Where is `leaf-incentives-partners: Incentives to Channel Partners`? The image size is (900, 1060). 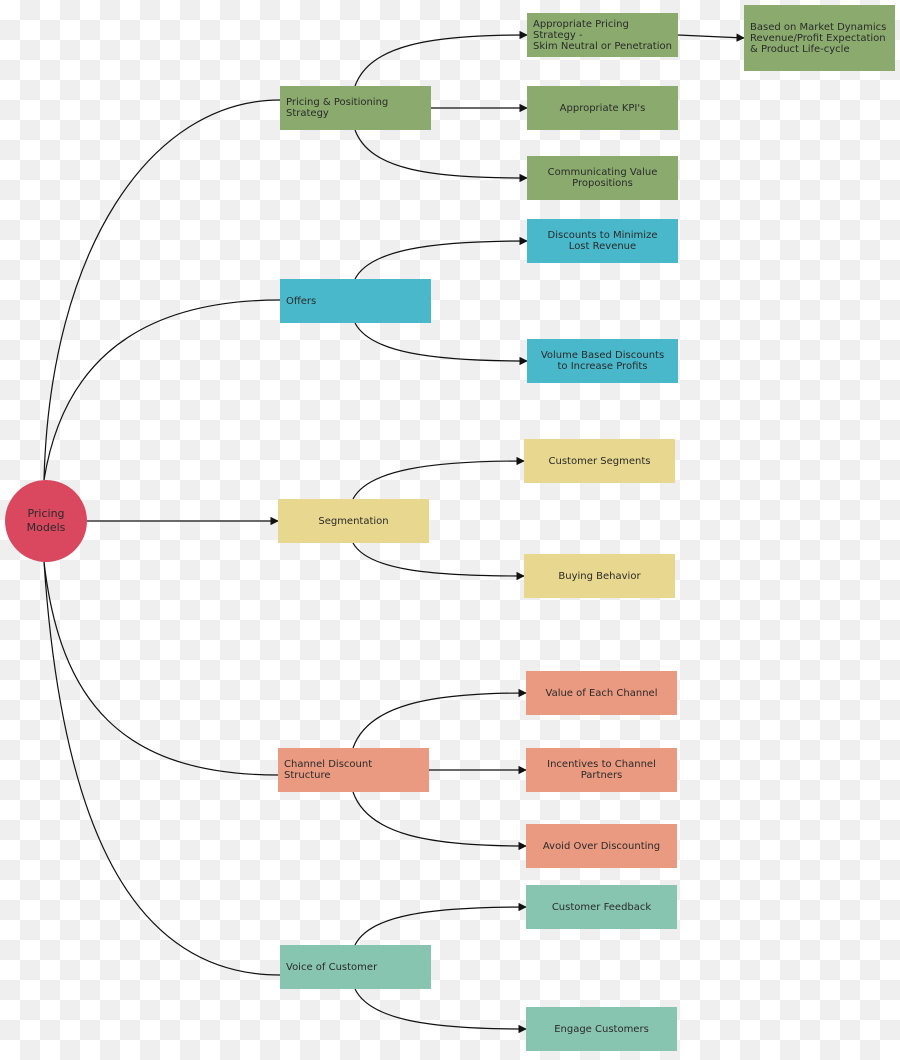
leaf-incentives-partners: Incentives to Channel Partners is located at coordinates (601, 770).